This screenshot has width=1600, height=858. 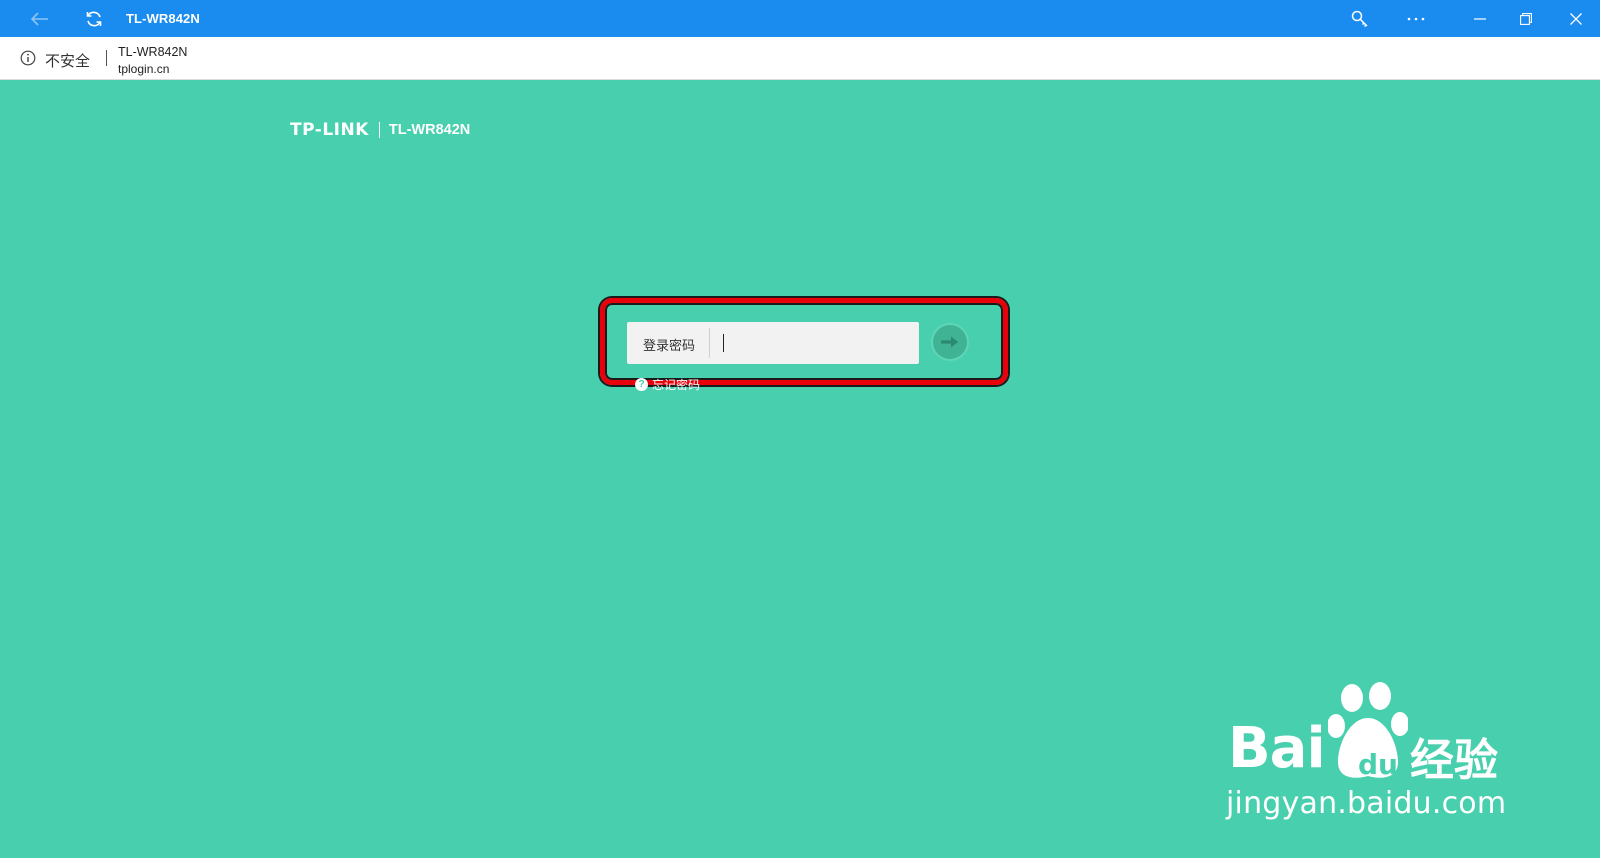 What do you see at coordinates (106, 58) in the screenshot?
I see `address-separator` at bounding box center [106, 58].